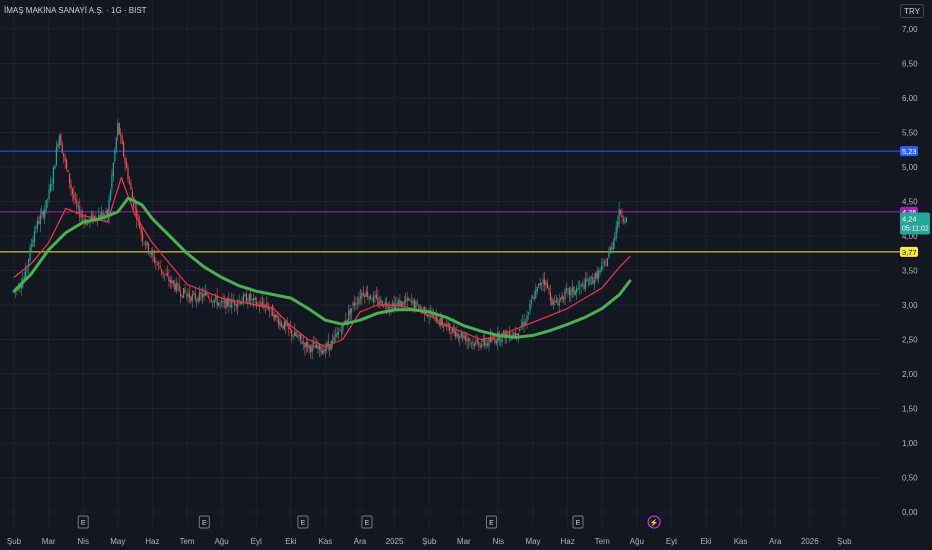  I want to click on x-tick-label: May, so click(117, 541).